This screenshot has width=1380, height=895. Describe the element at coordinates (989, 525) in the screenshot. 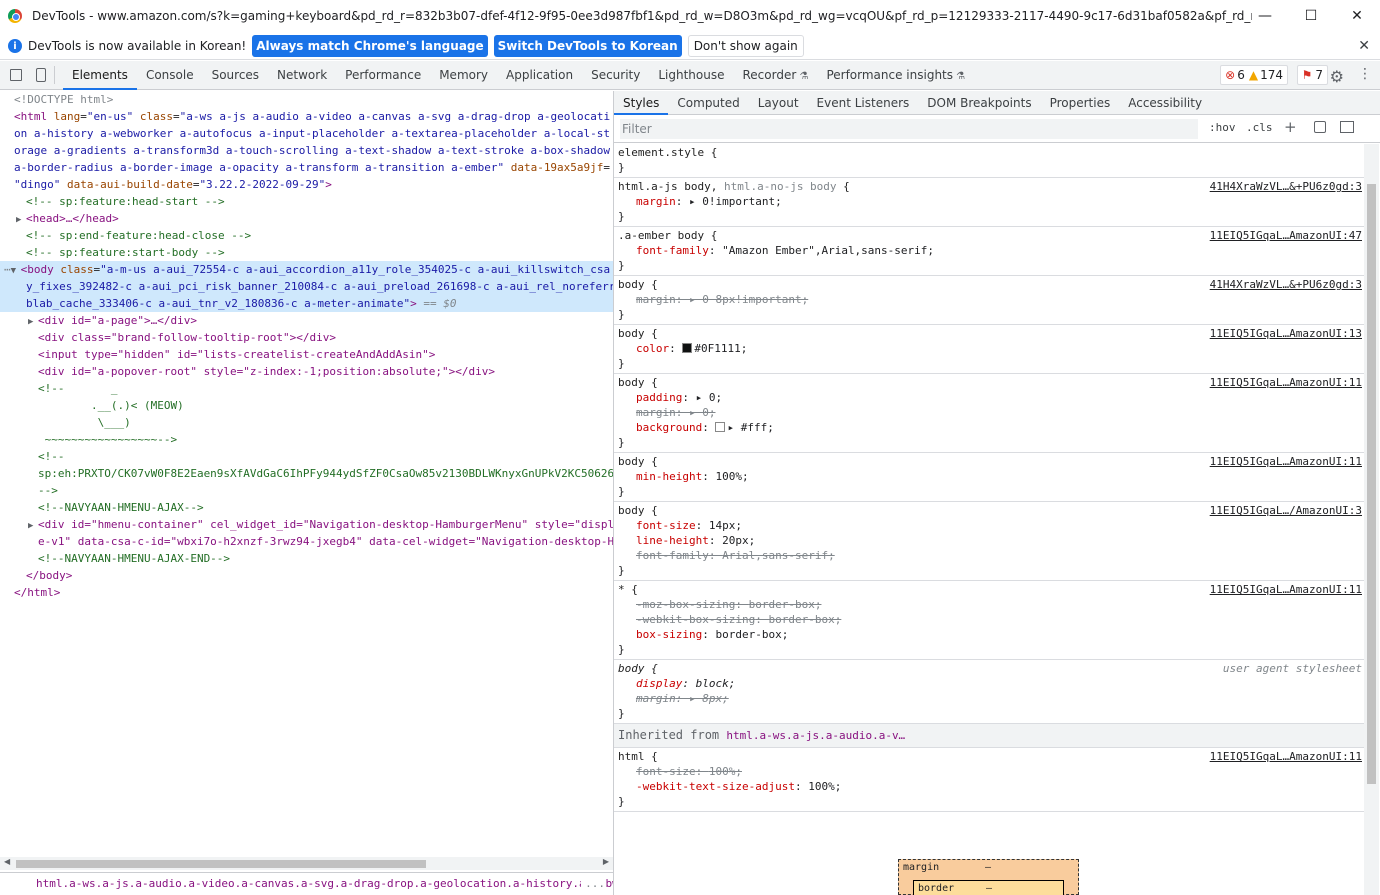

I see `style-declaration: font-size: 14px;` at that location.